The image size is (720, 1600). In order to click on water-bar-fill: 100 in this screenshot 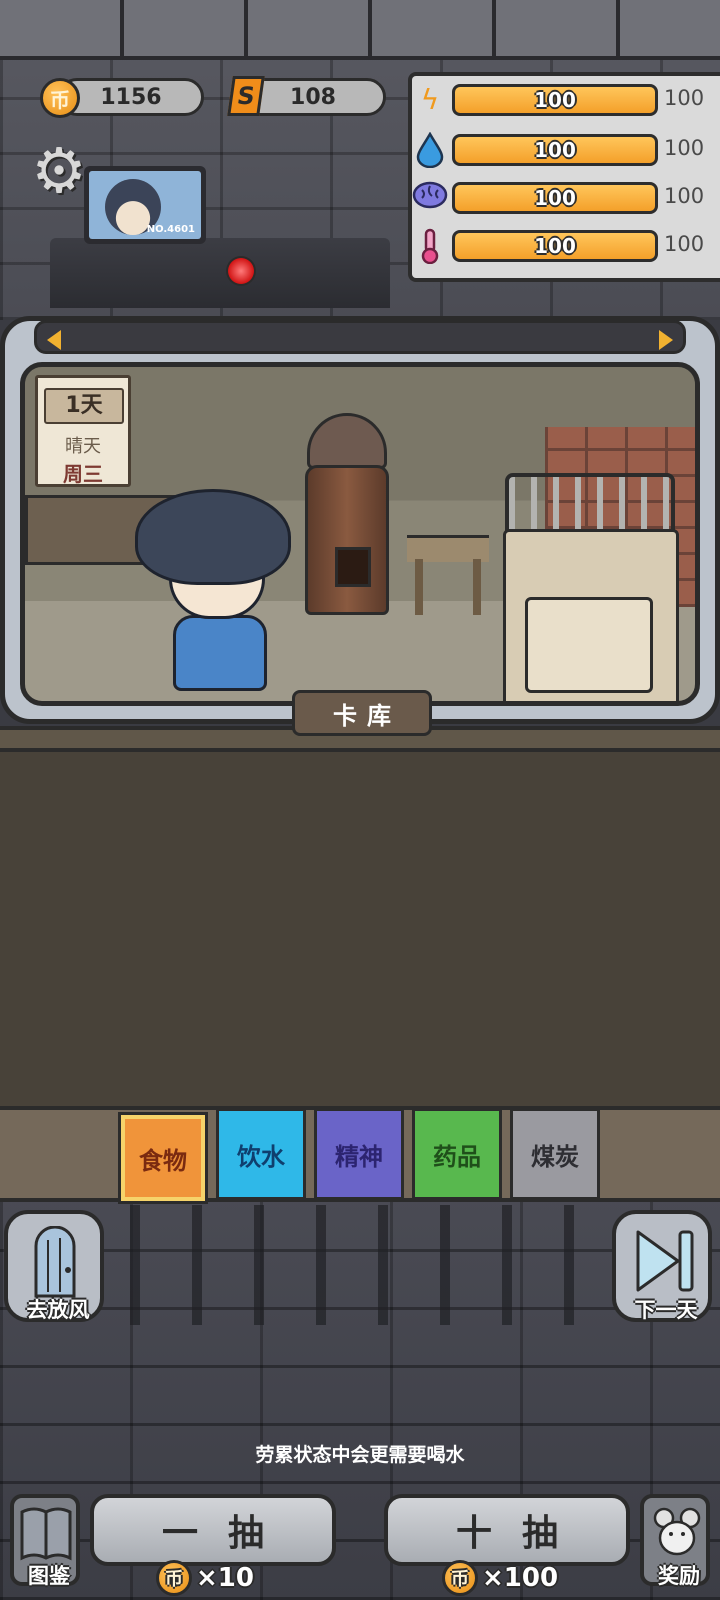, I will do `click(555, 150)`.